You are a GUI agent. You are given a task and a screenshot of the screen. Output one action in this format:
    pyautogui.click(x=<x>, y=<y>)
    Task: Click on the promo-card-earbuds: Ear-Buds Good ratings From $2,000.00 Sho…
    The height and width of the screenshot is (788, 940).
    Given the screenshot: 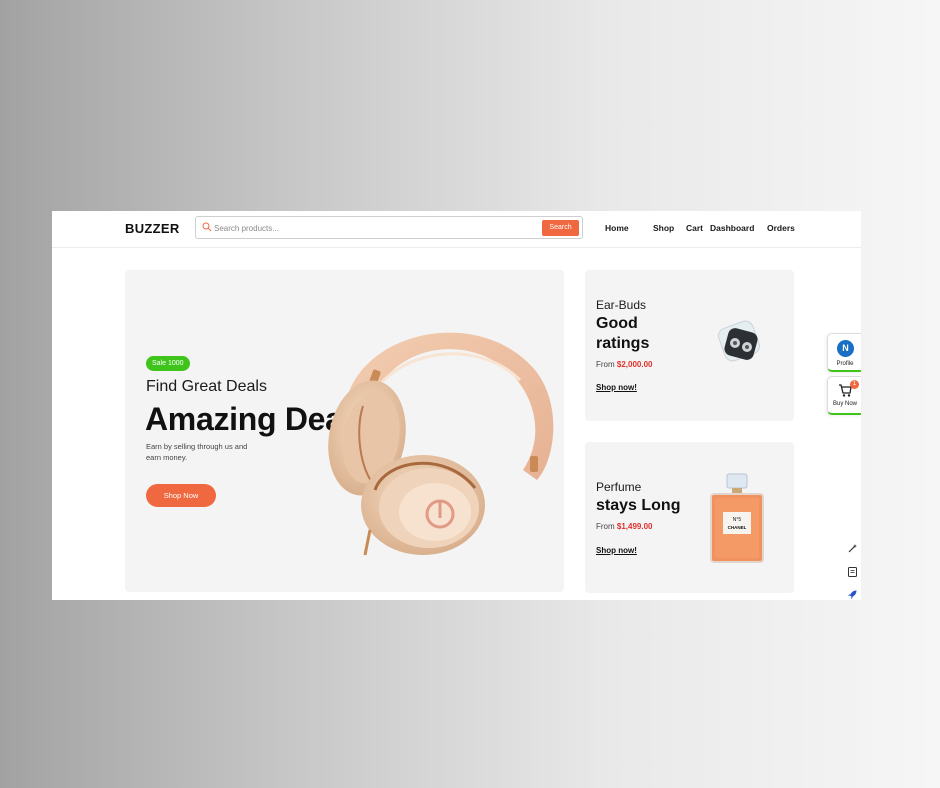 What is the action you would take?
    pyautogui.click(x=689, y=345)
    